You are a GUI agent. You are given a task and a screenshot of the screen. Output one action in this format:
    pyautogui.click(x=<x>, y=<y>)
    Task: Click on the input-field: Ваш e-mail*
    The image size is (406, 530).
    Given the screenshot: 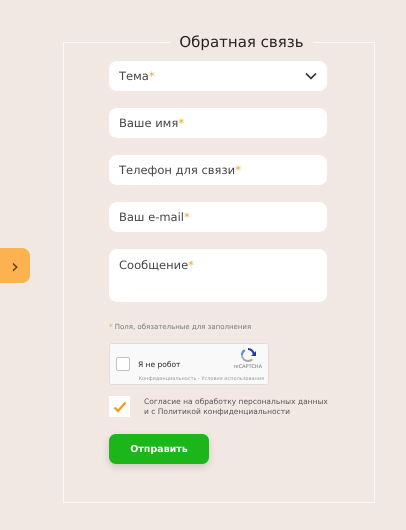 What is the action you would take?
    pyautogui.click(x=218, y=217)
    